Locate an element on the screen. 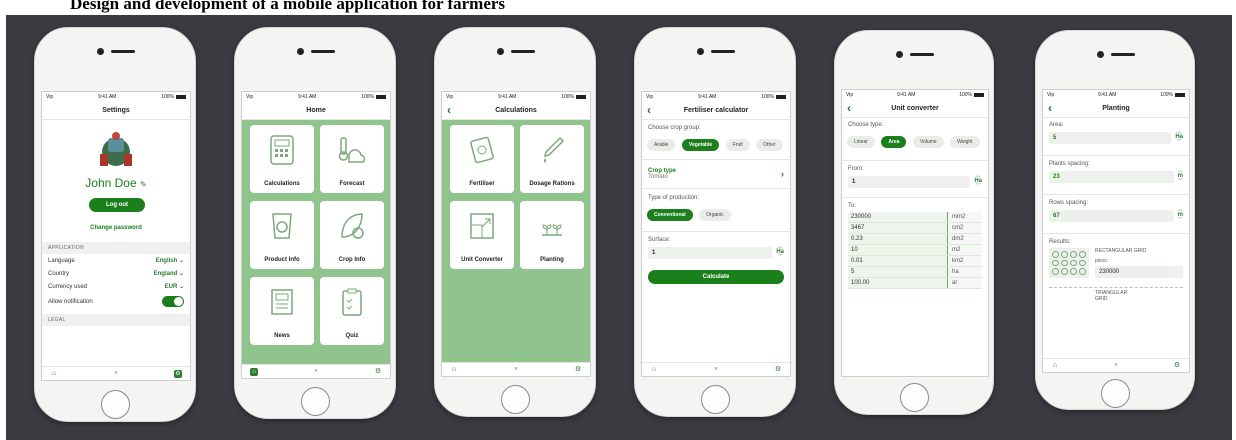 This screenshot has width=1236, height=440. crop-type-row: Crop type Tomato › is located at coordinates (716, 174).